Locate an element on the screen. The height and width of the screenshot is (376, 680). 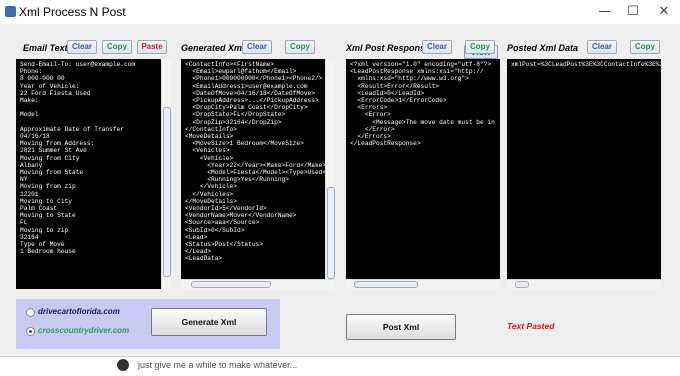
email-text-line: Type of Move is located at coordinates (42, 245).